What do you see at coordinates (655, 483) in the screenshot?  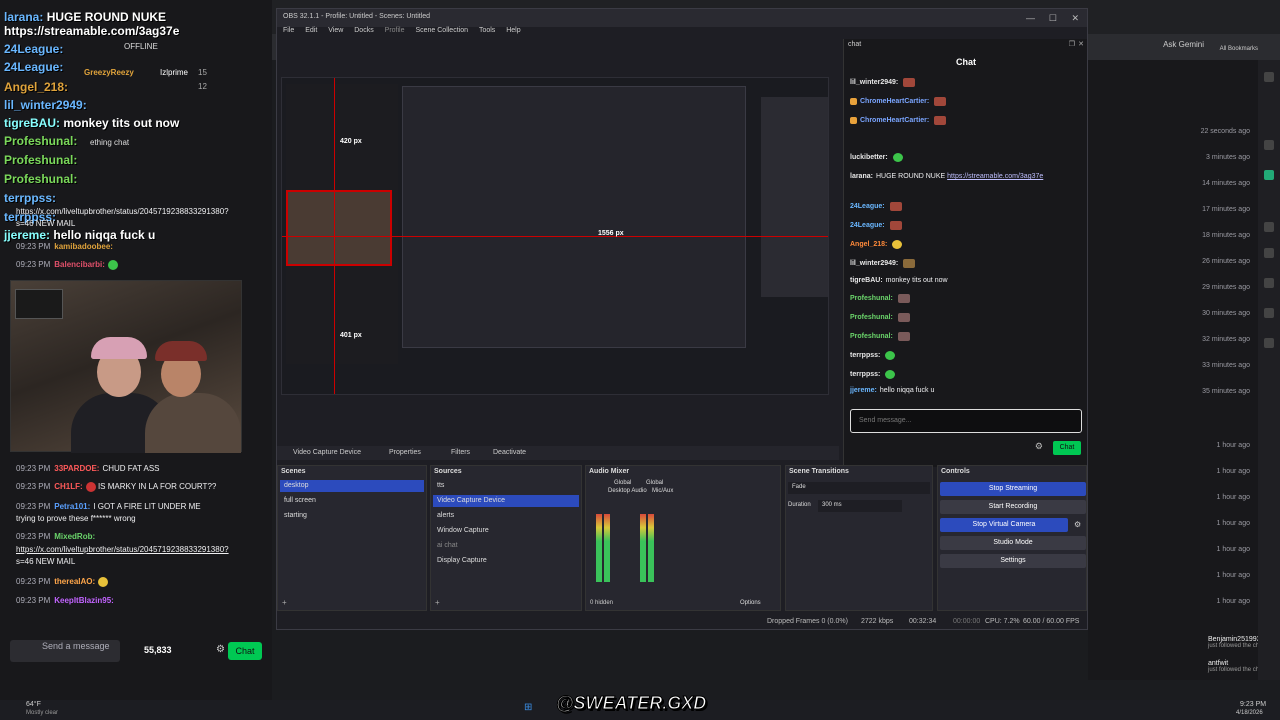 I see `channel-global: Global` at bounding box center [655, 483].